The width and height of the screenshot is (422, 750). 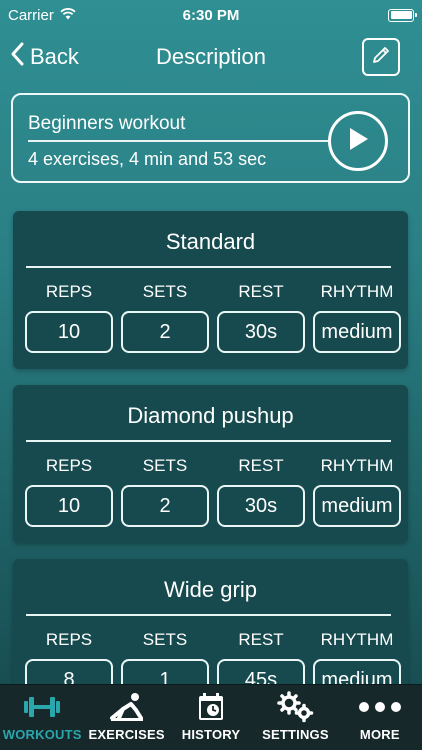 I want to click on tab-settings: SETTINGS, so click(x=295, y=717).